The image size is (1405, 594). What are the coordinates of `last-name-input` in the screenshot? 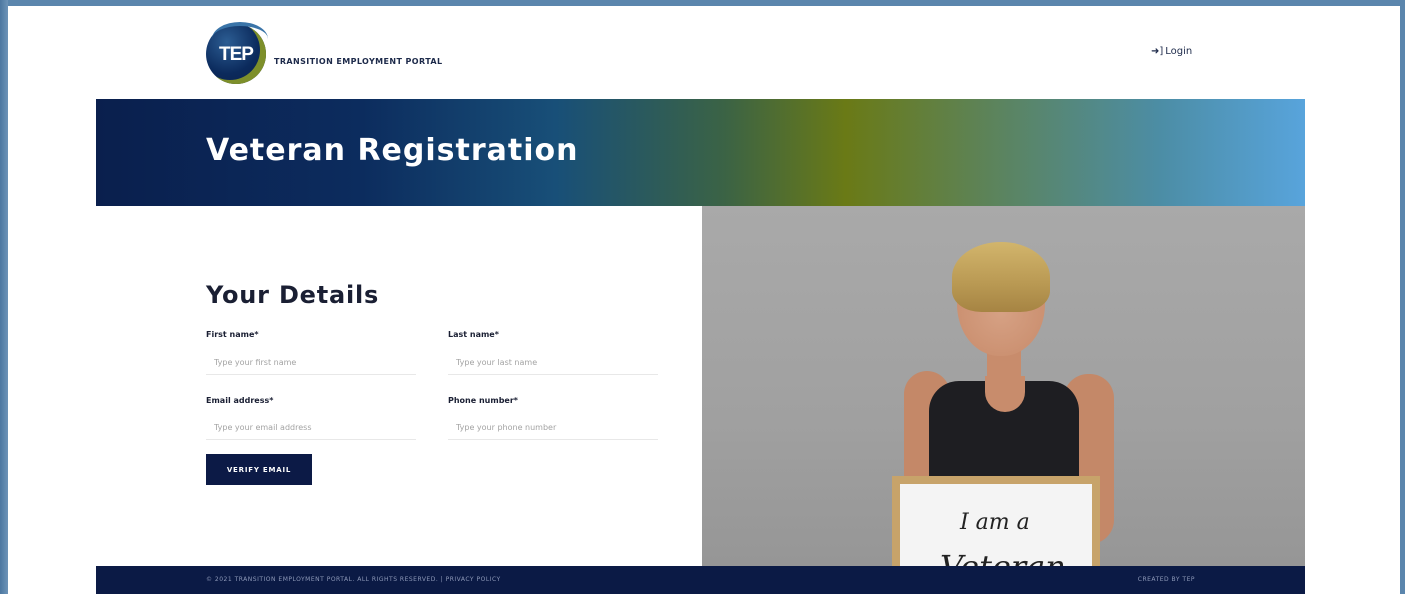 It's located at (553, 363).